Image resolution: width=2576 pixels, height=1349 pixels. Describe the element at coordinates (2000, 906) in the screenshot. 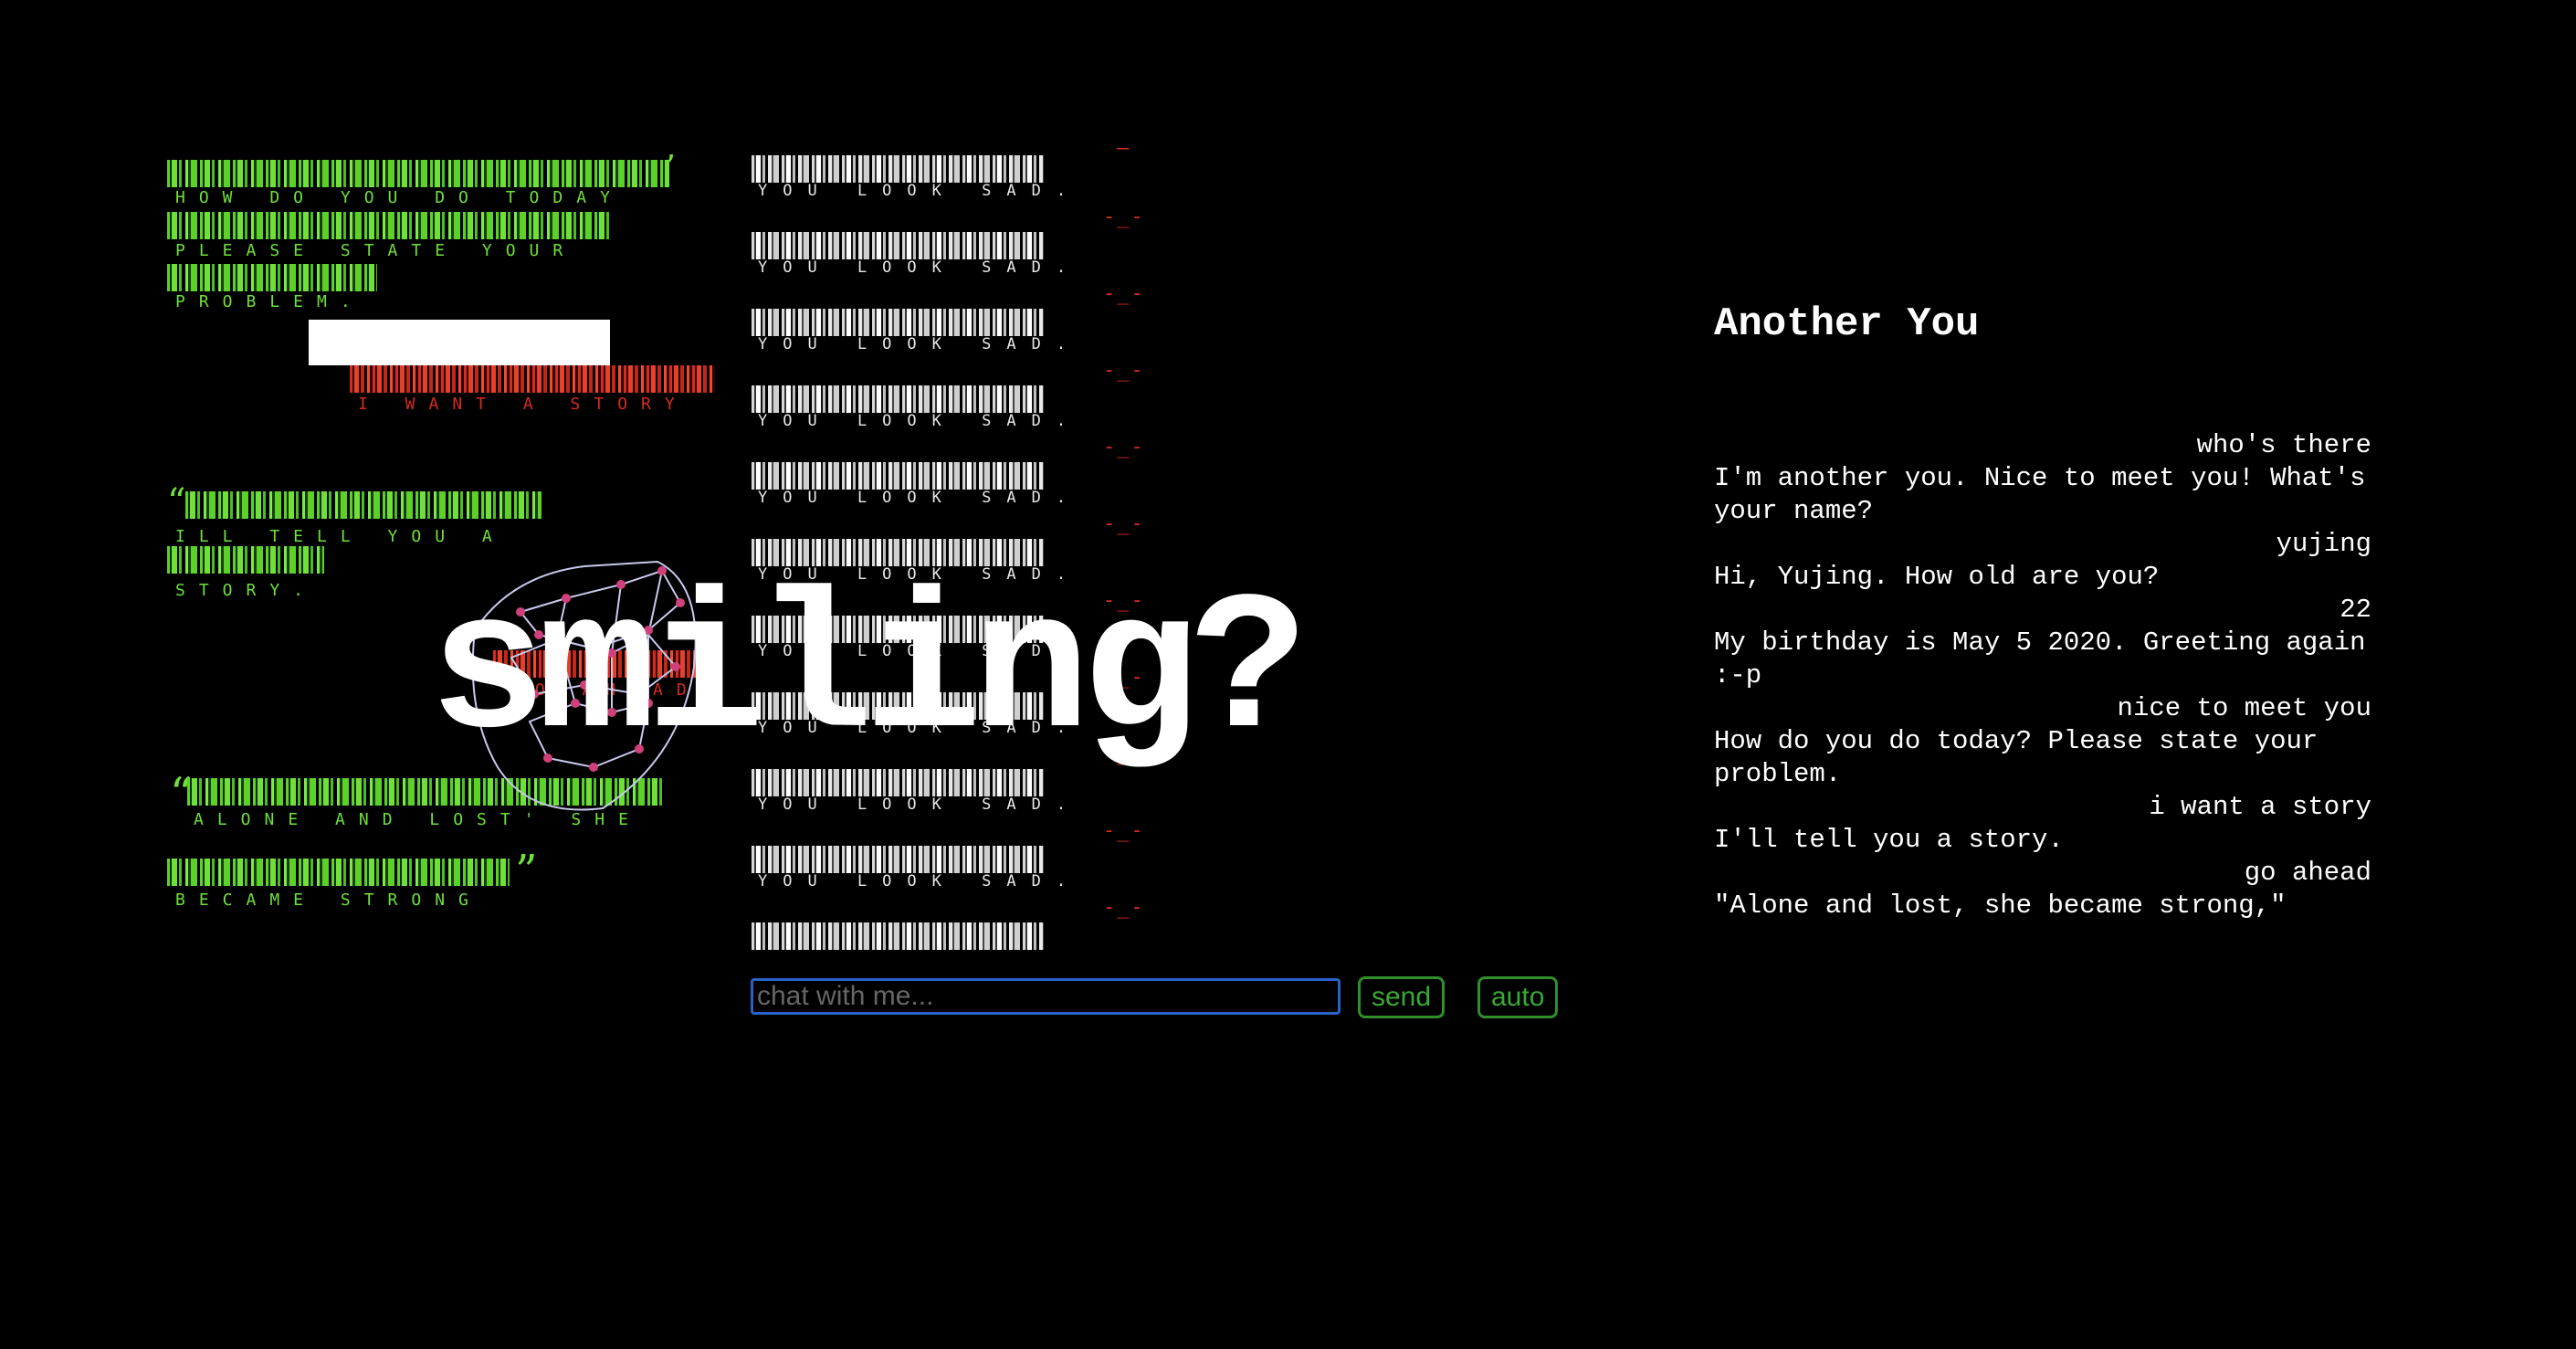

I see `bot-message: "Alone and lost, she became strong,"` at that location.